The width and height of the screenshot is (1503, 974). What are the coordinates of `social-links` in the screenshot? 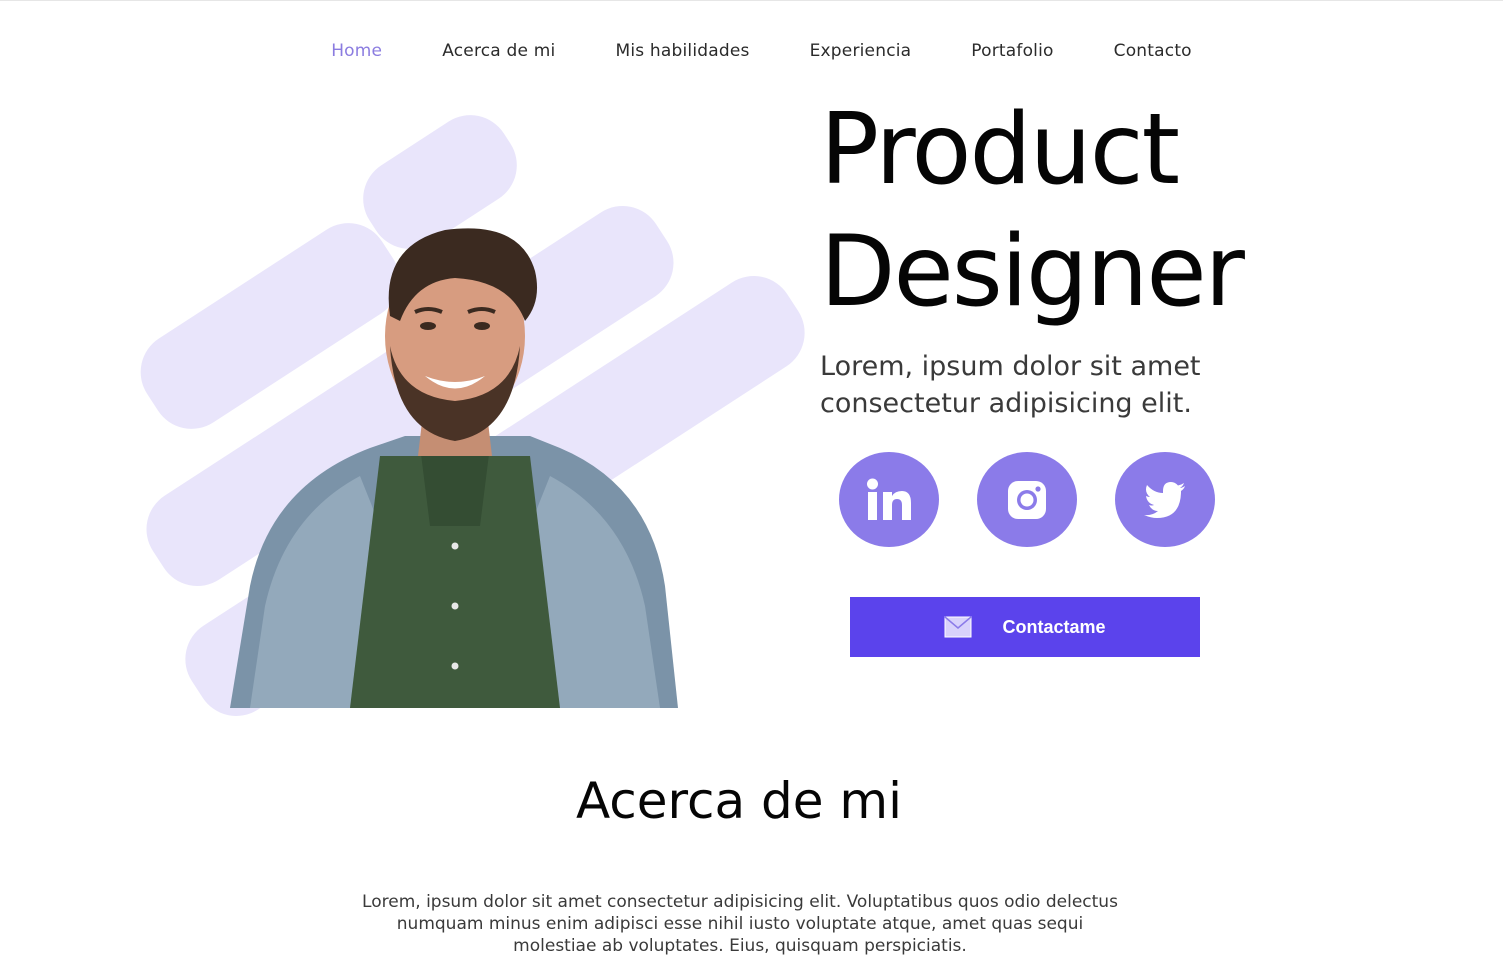 It's located at (1027, 499).